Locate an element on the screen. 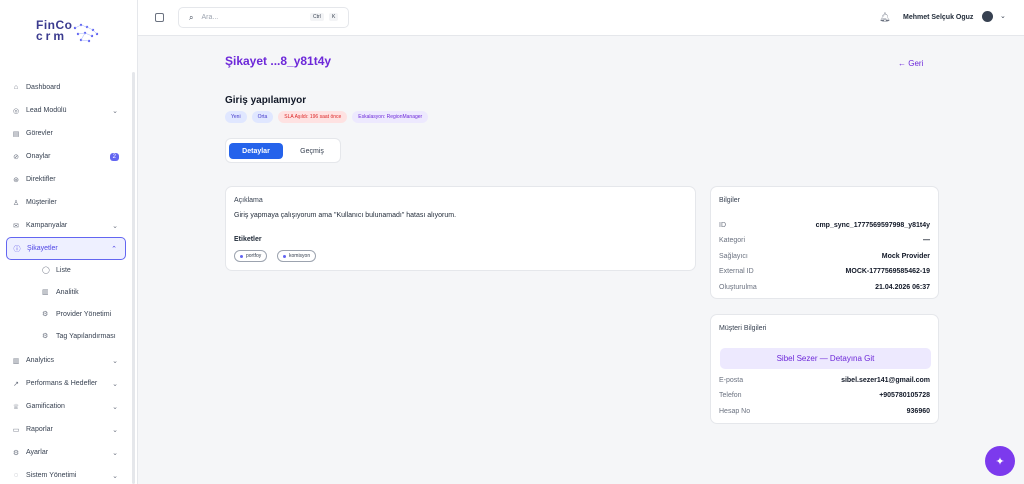 The image size is (1024, 484). trophy-icon: ♕ is located at coordinates (16, 407).